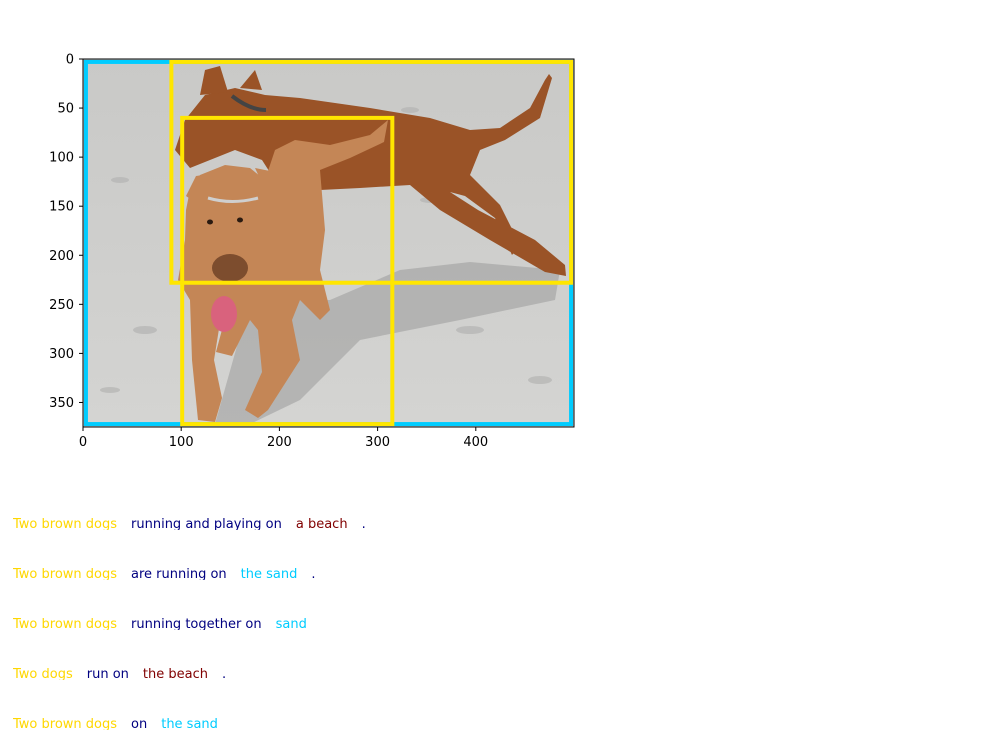 This screenshot has width=1000, height=730. I want to click on caption-phrase: a beach, so click(321, 523).